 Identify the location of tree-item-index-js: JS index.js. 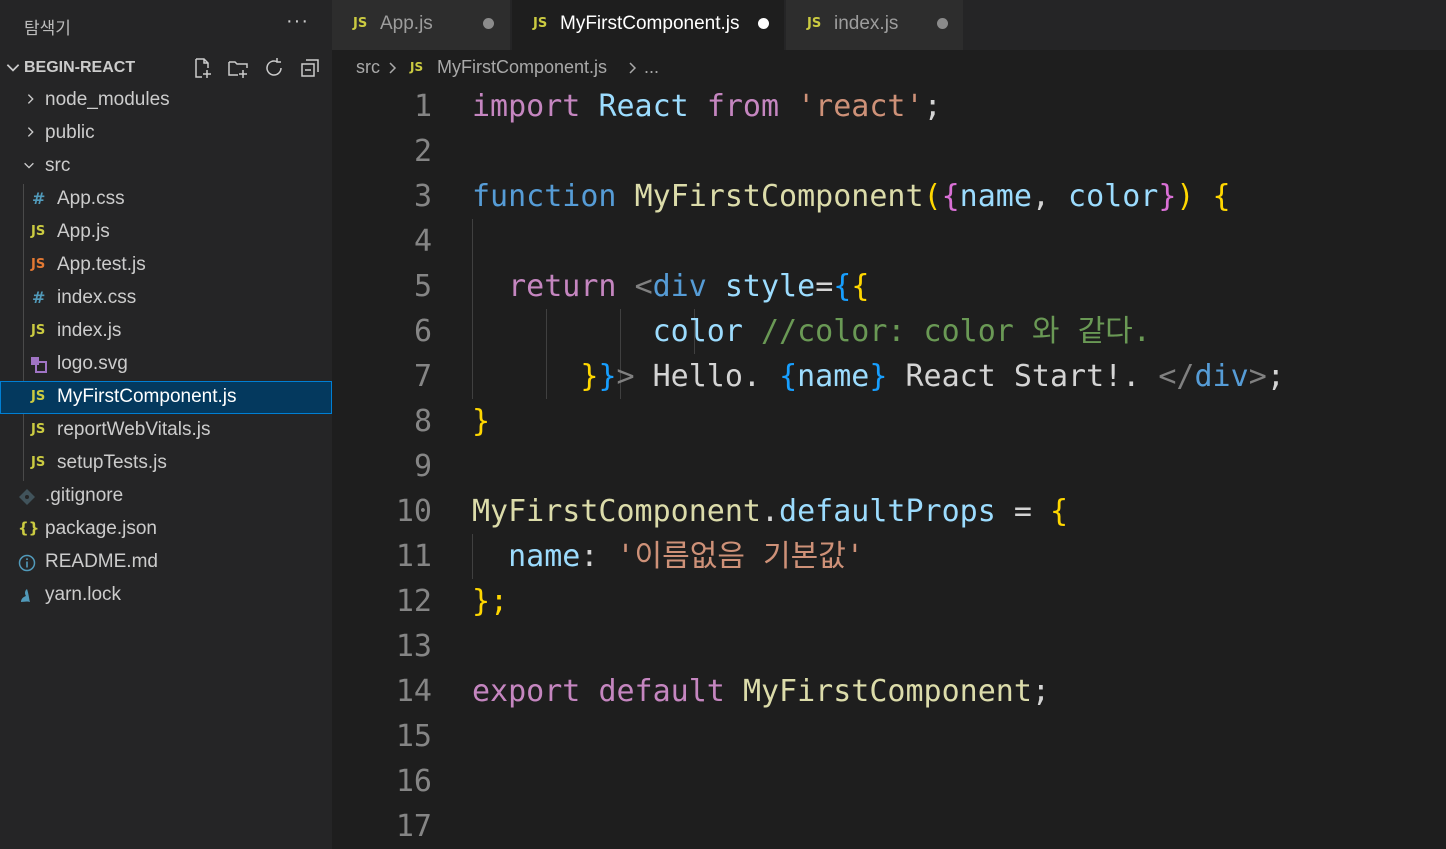
(166, 331).